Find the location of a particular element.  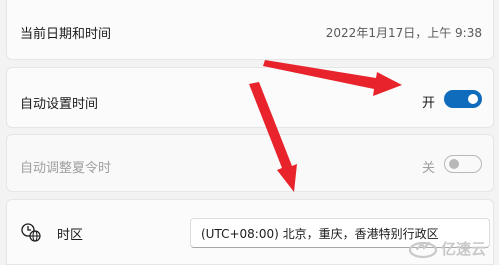

watermark: 亿速云 is located at coordinates (449, 248).